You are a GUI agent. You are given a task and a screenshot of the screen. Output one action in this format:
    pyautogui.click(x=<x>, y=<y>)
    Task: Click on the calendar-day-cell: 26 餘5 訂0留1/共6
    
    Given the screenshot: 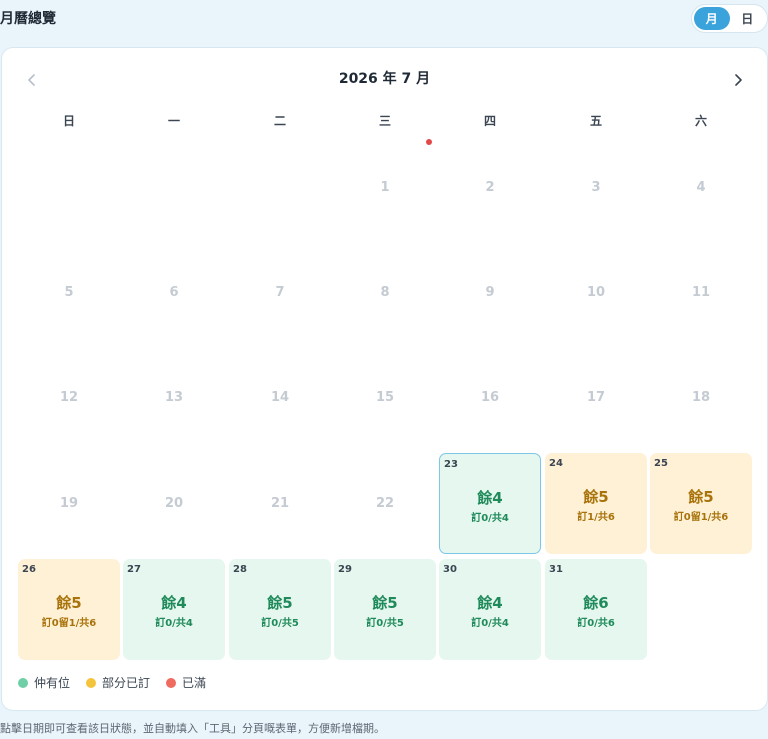 What is the action you would take?
    pyautogui.click(x=69, y=609)
    